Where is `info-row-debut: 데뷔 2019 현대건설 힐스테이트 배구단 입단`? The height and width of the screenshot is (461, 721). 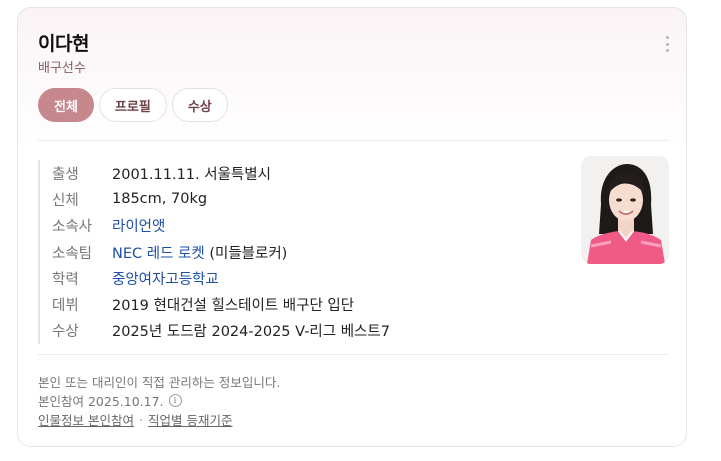 info-row-debut: 데뷔 2019 현대건설 힐스테이트 배구단 입단 is located at coordinates (240, 304).